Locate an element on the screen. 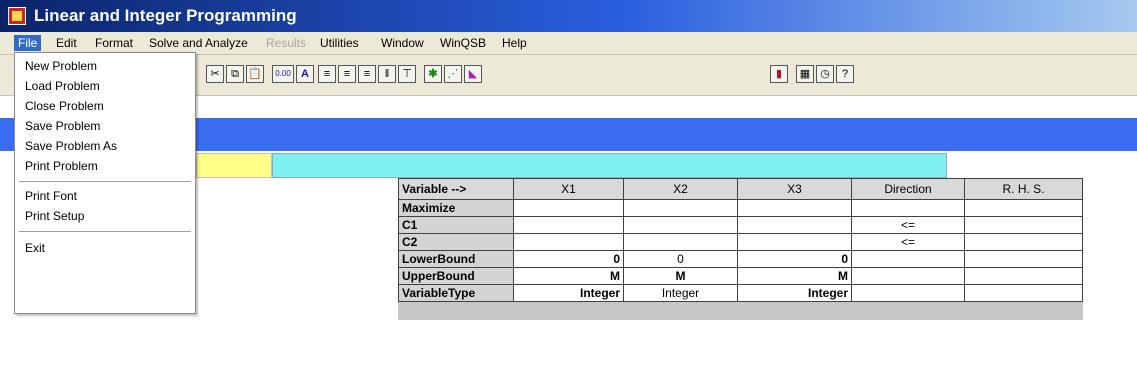 The image size is (1137, 392). help-icon: ? is located at coordinates (845, 74).